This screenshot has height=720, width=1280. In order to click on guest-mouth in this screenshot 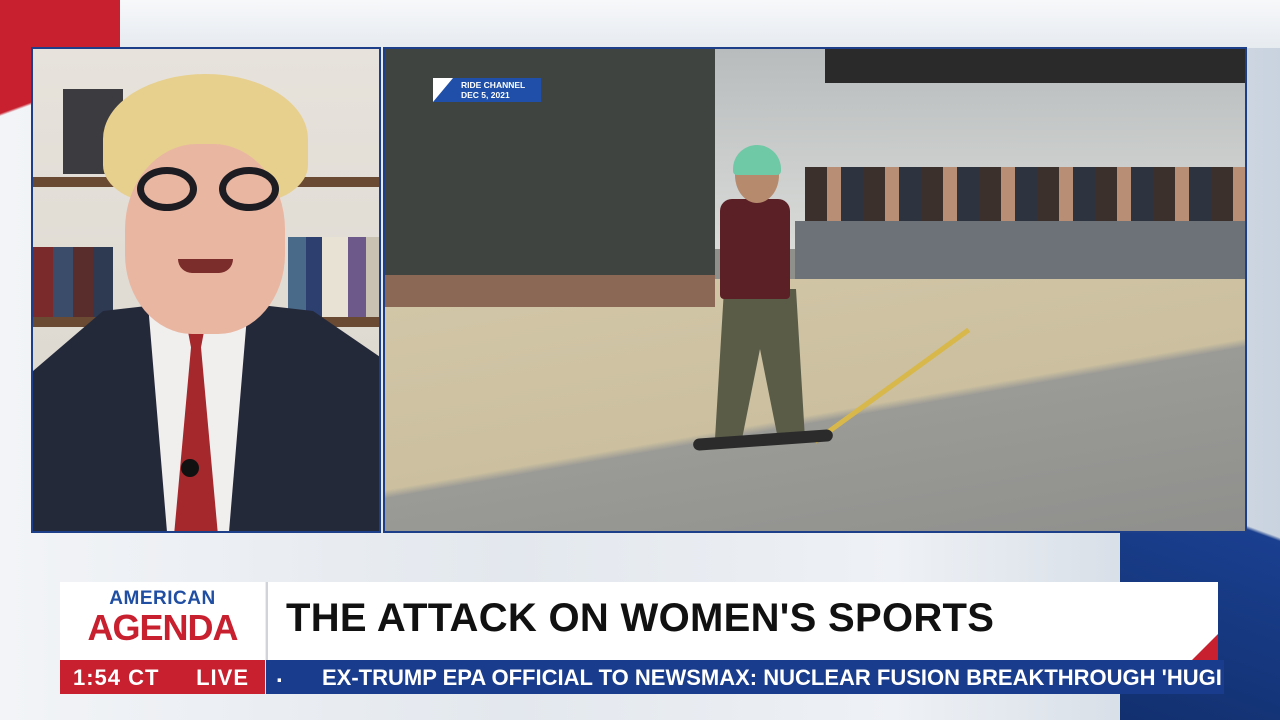, I will do `click(205, 266)`.